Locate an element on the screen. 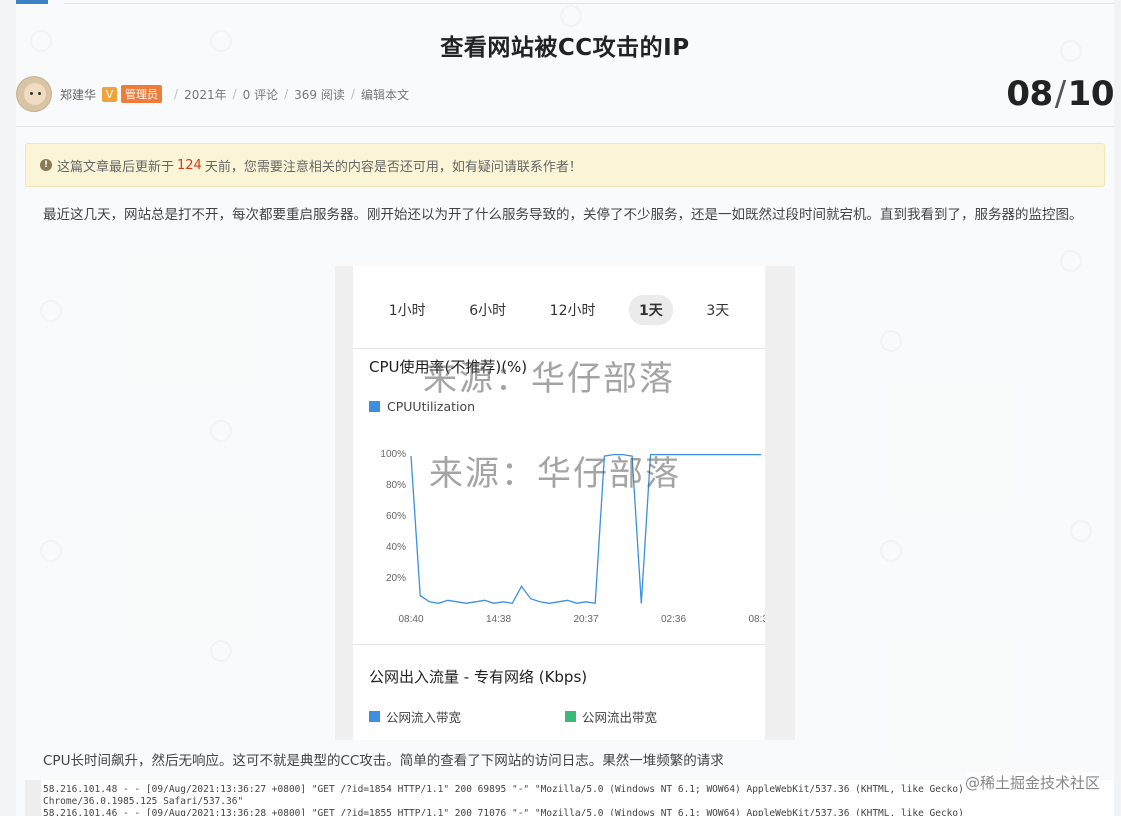 This screenshot has width=1121, height=816. tab-1h: 1小时 is located at coordinates (407, 310).